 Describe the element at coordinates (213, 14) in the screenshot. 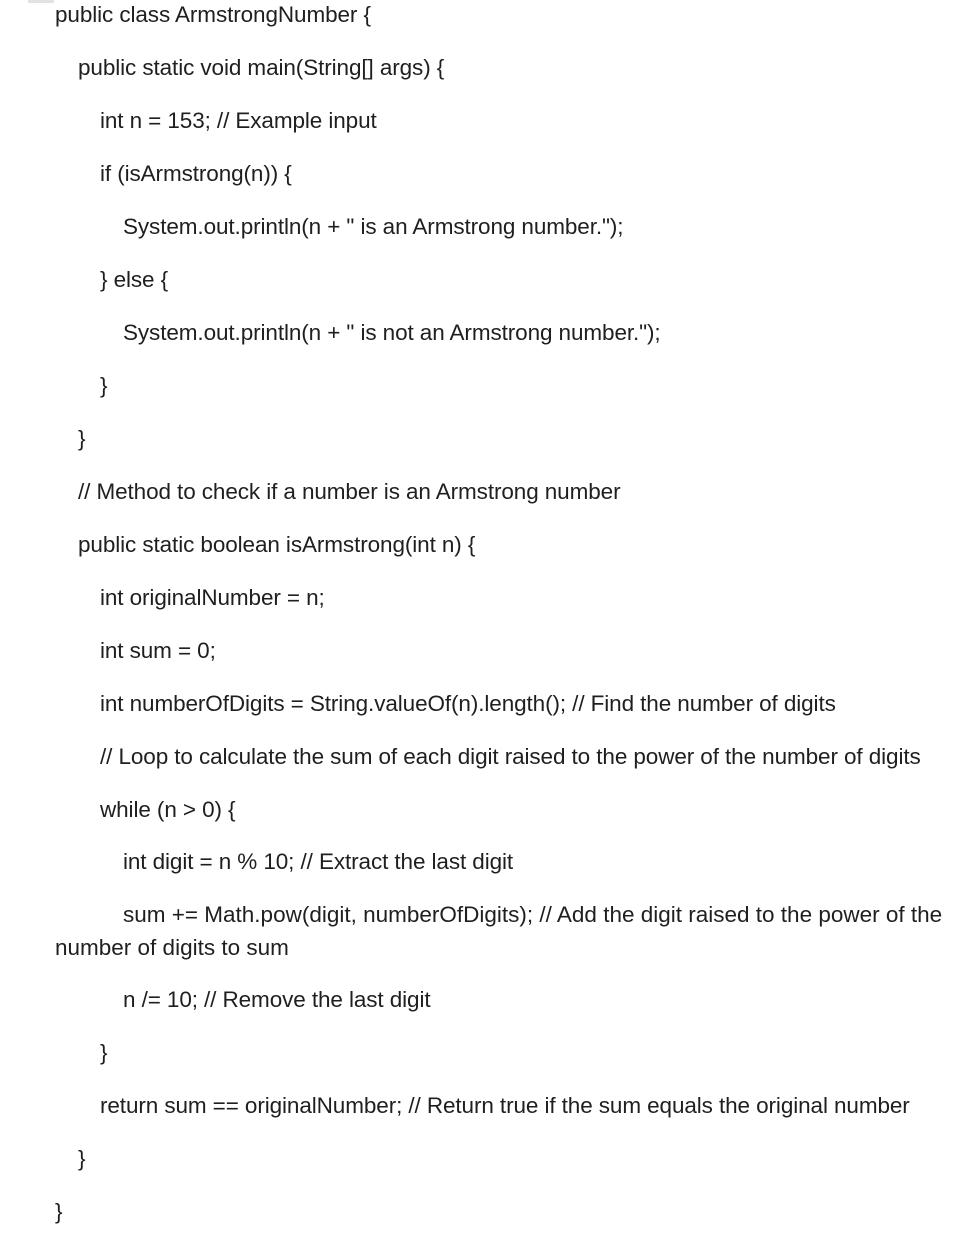

I see `code-line-class-declaration: public class ArmstrongNumber {` at that location.